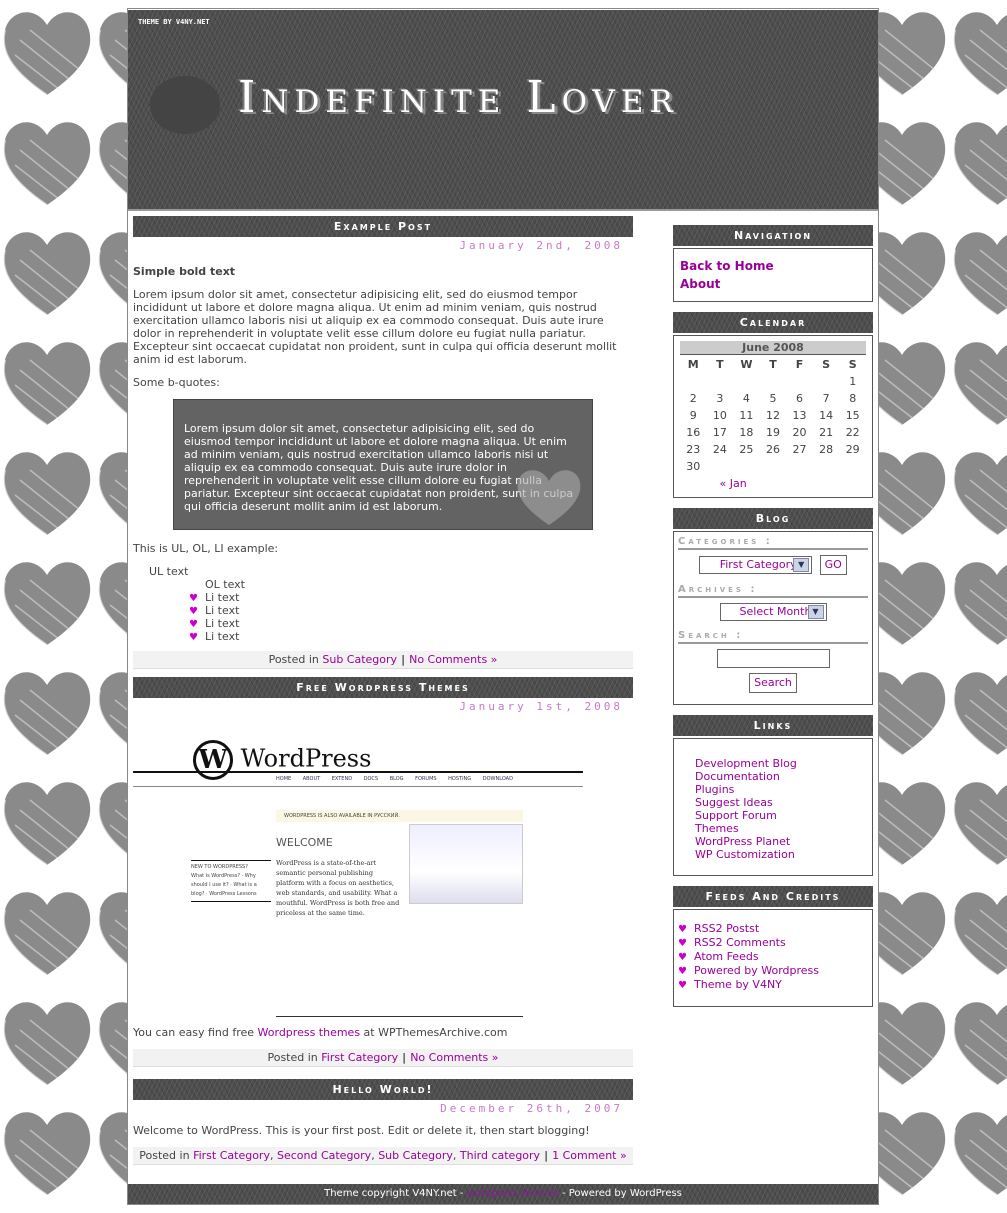 The image size is (1007, 1213). I want to click on link-item: Plugins, so click(783, 789).